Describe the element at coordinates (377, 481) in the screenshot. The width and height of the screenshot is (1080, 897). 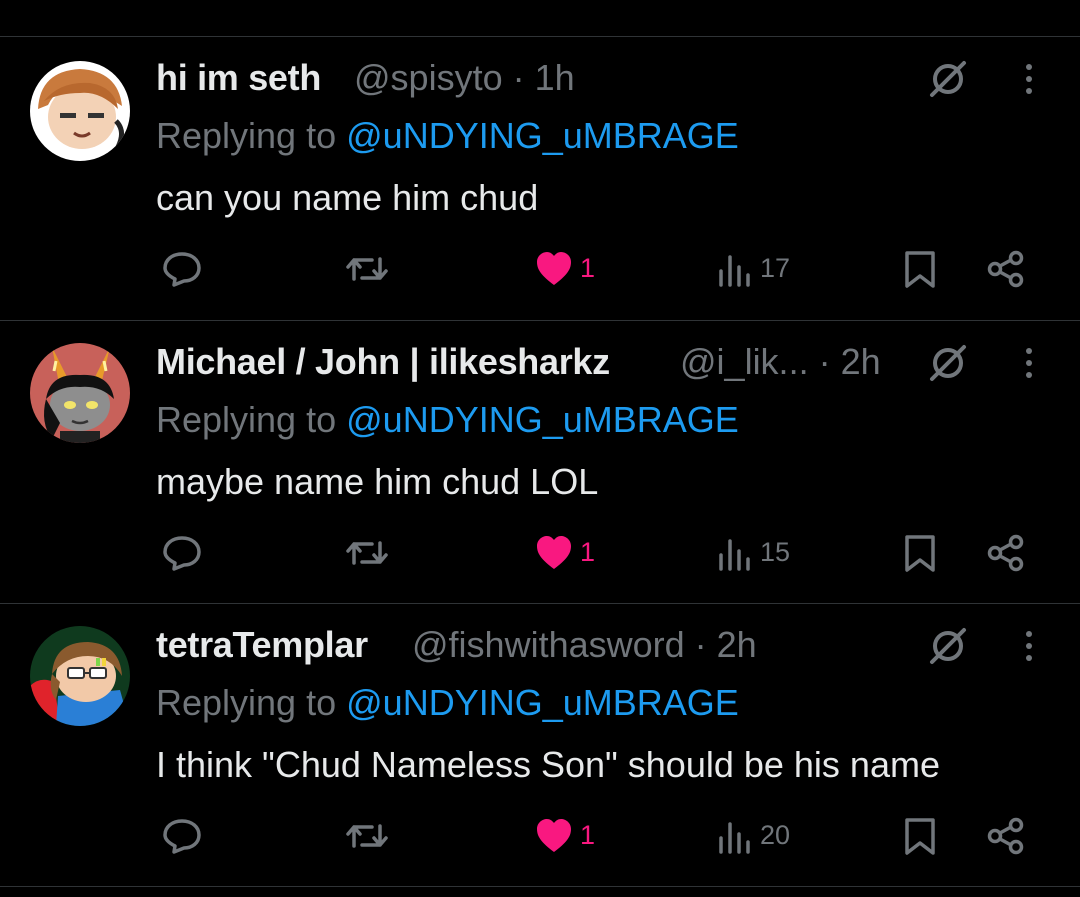
I see `tweet-text: maybe name him chud LOL` at that location.